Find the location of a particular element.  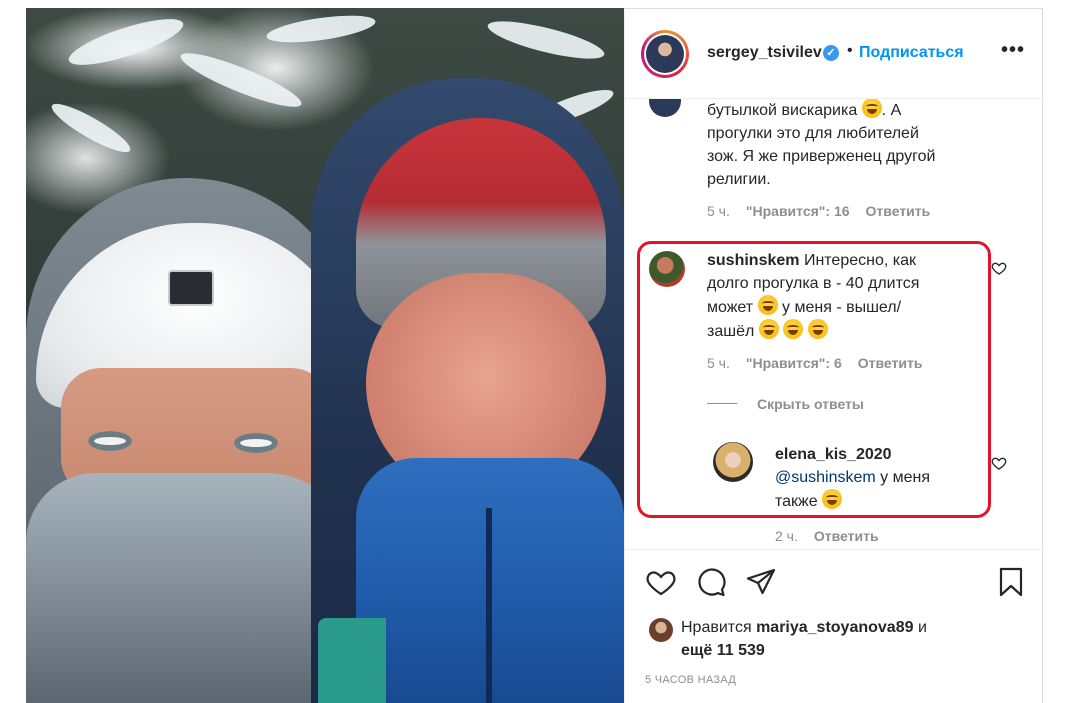

comment-time: 2 ч. is located at coordinates (786, 536).